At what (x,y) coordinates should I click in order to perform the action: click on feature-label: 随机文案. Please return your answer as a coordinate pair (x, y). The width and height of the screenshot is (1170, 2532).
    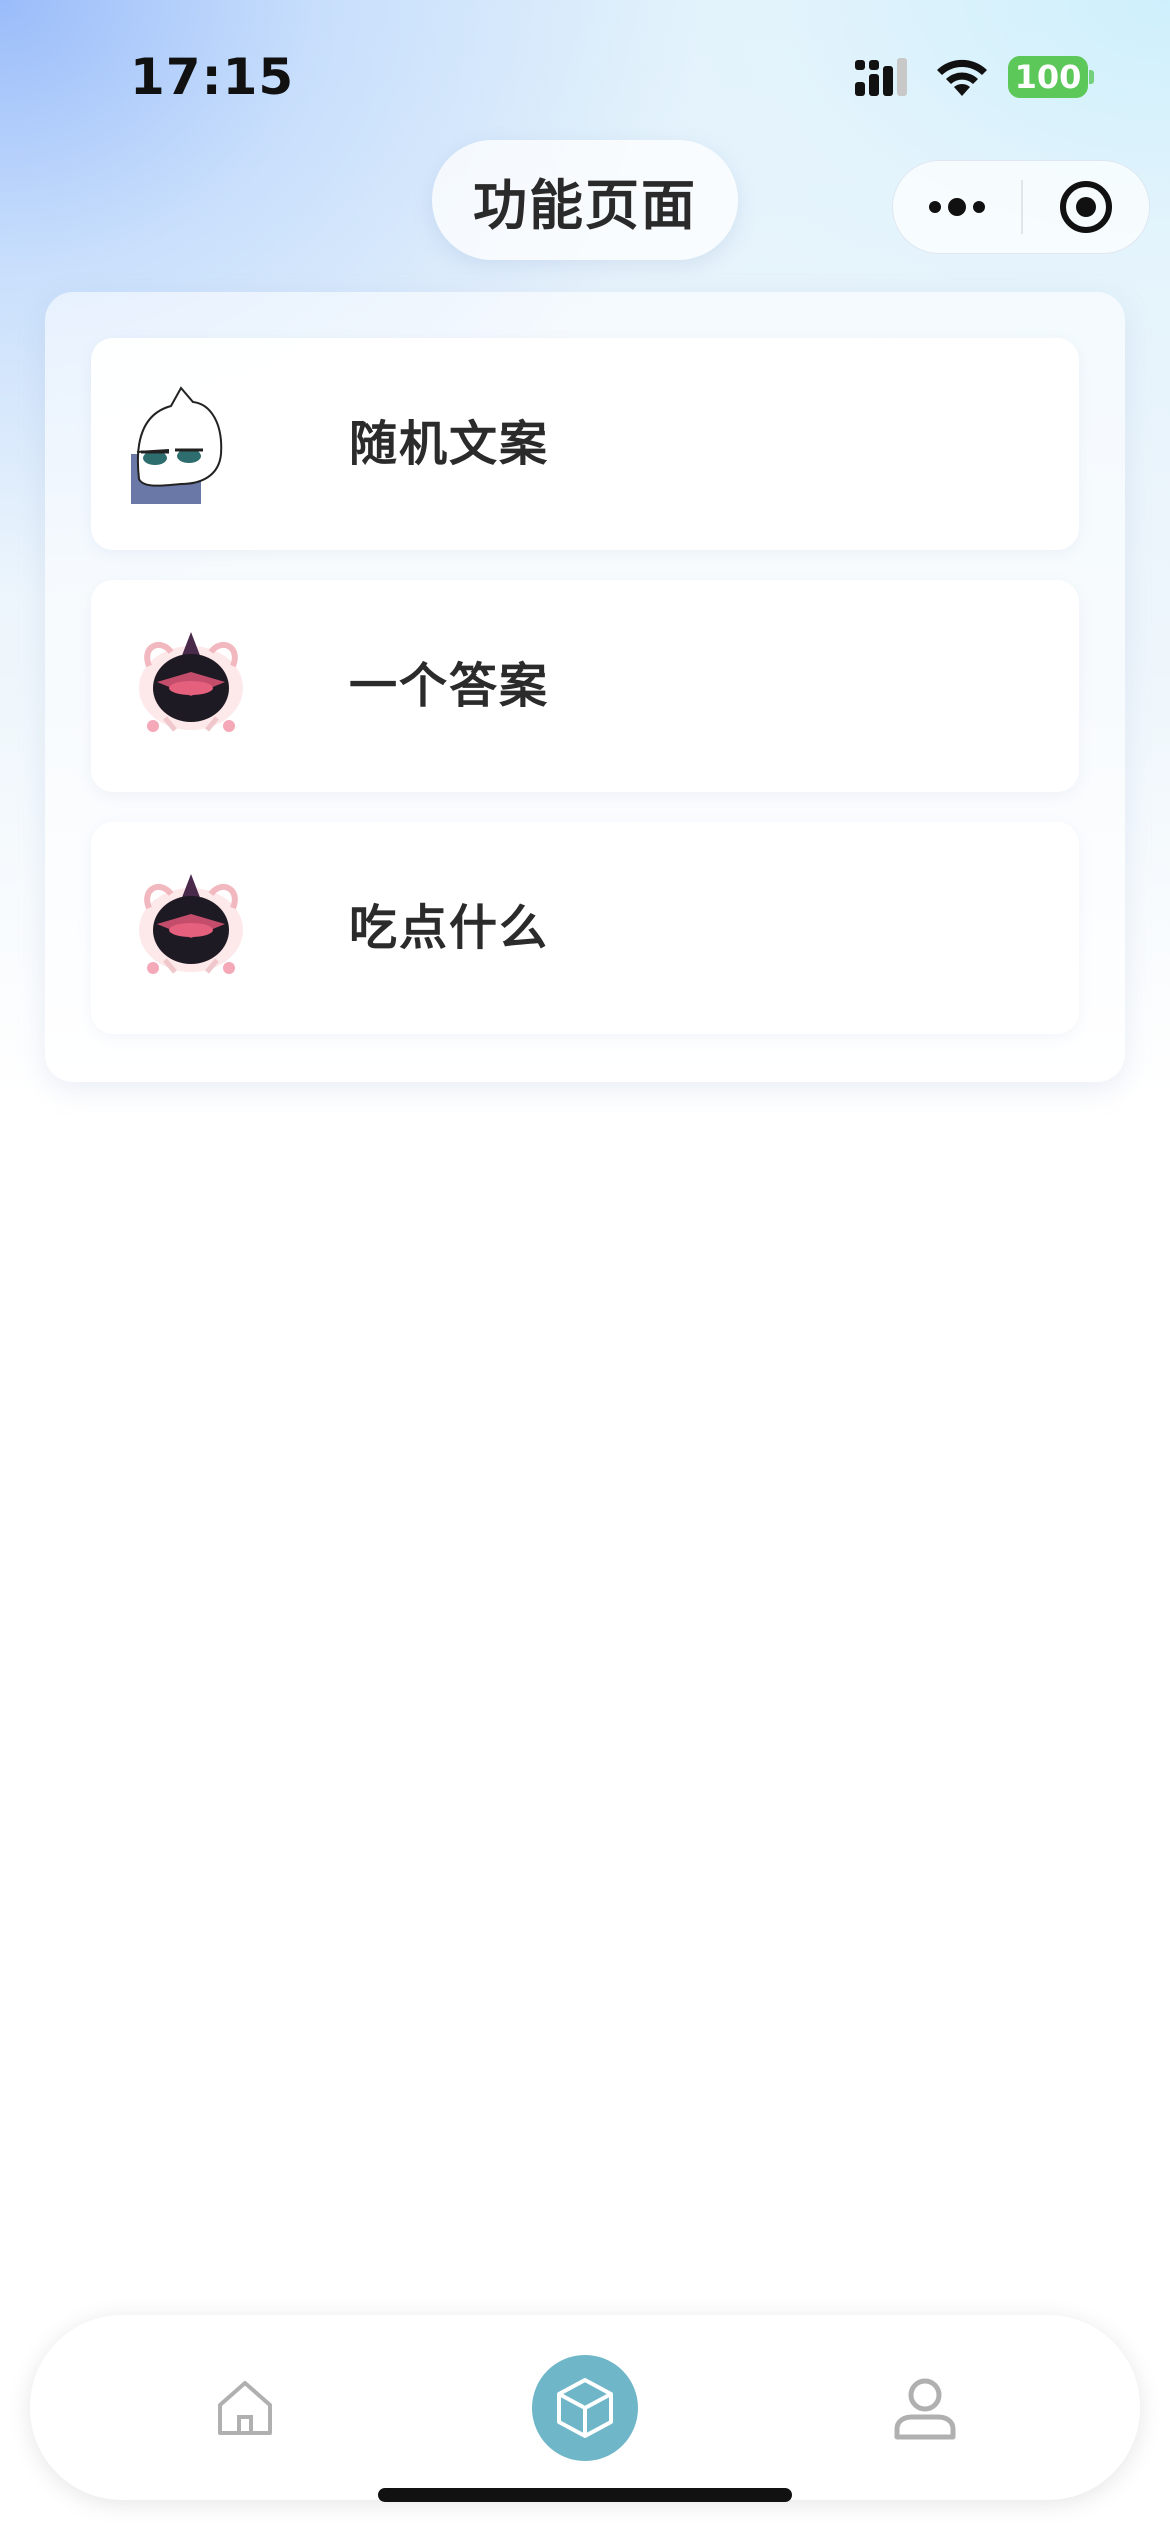
    Looking at the image, I should click on (449, 444).